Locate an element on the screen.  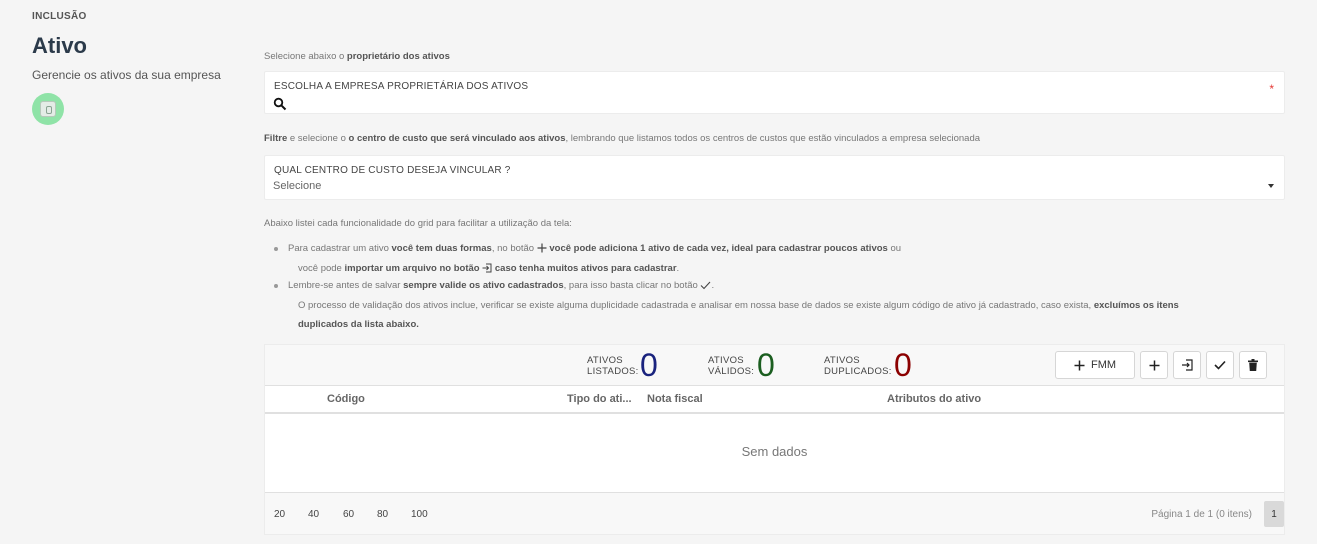
import-file-button is located at coordinates (1187, 365).